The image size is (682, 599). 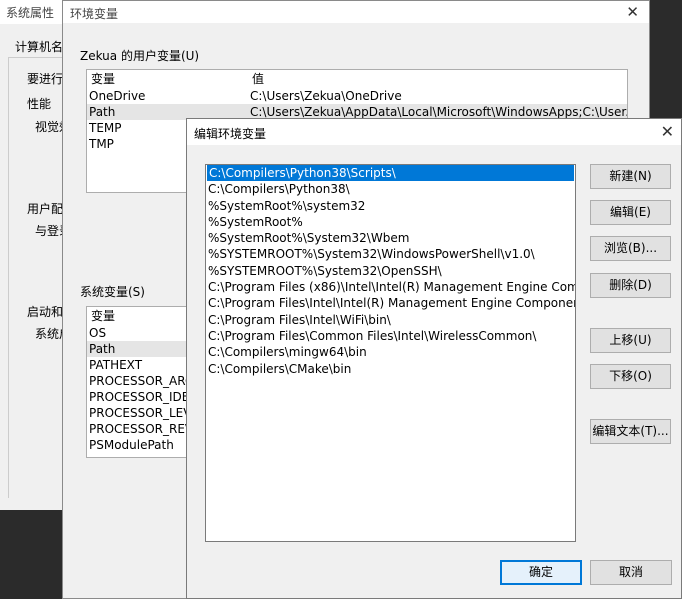 I want to click on env-titlebar: 环境变量 ✕, so click(x=356, y=12).